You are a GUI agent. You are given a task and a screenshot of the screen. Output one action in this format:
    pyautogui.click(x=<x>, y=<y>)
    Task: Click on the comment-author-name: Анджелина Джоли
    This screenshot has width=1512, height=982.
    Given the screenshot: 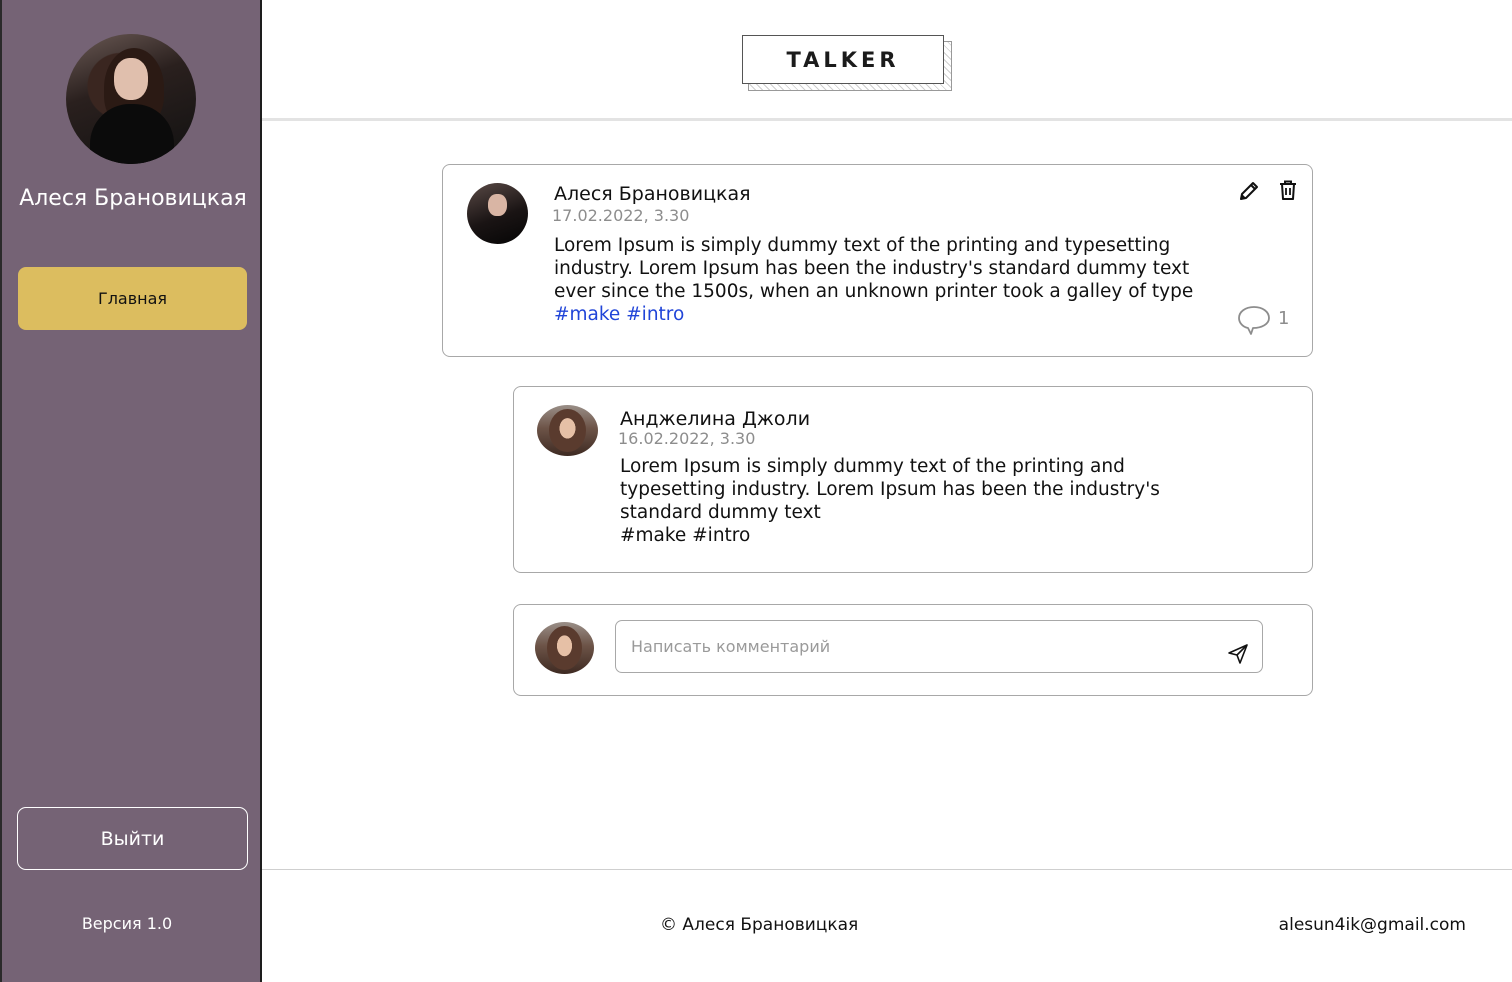 What is the action you would take?
    pyautogui.click(x=715, y=419)
    